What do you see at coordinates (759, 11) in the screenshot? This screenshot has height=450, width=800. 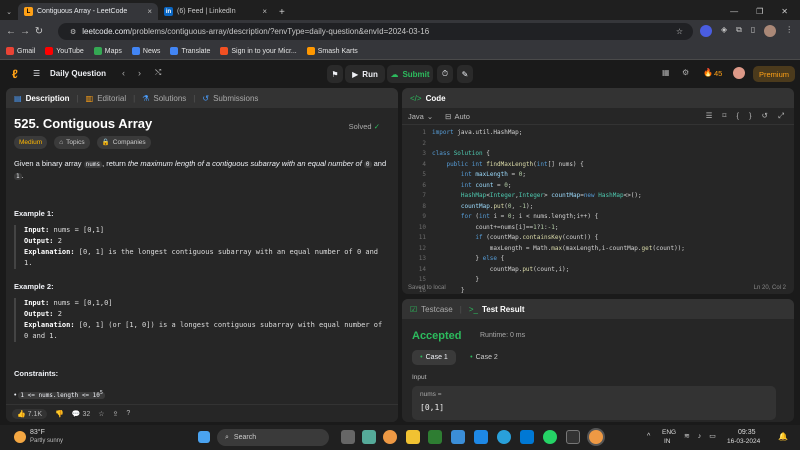 I see `maximize-icon: ❐` at bounding box center [759, 11].